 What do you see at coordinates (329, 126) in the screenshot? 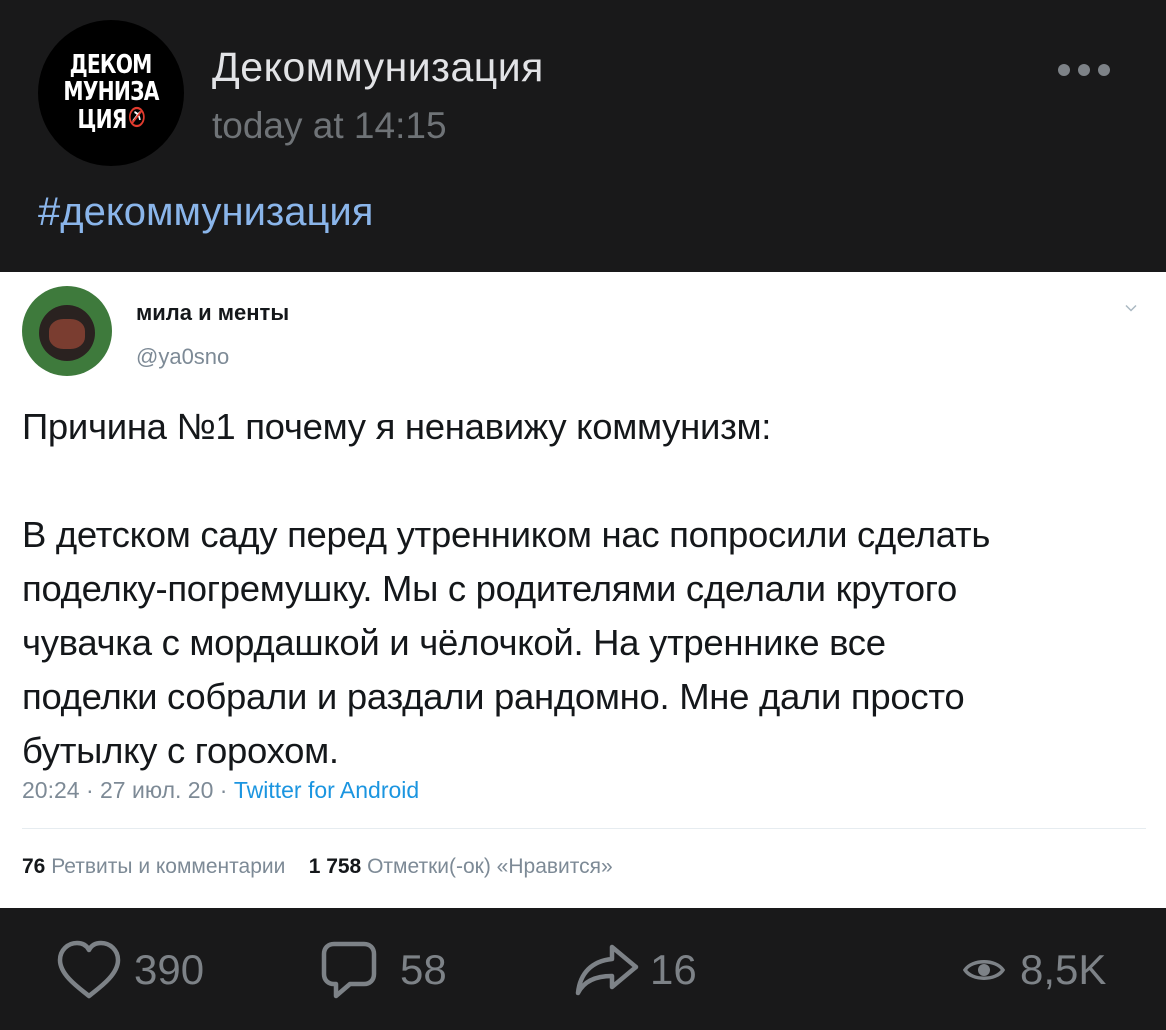
I see `post-timestamp: today at 14:15` at bounding box center [329, 126].